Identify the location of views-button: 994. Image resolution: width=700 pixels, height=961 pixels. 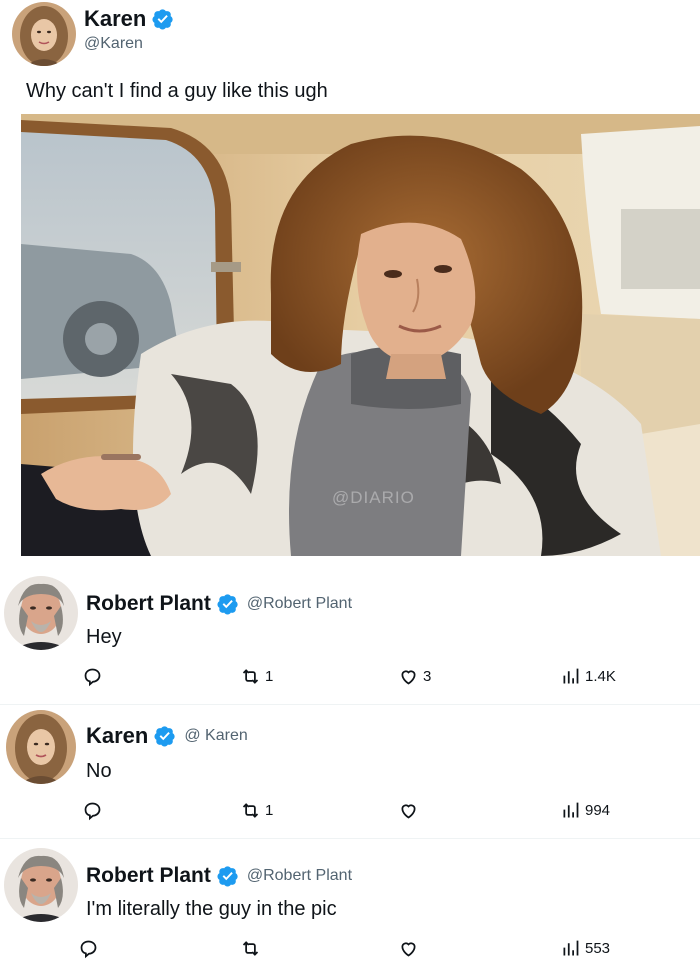
(585, 810).